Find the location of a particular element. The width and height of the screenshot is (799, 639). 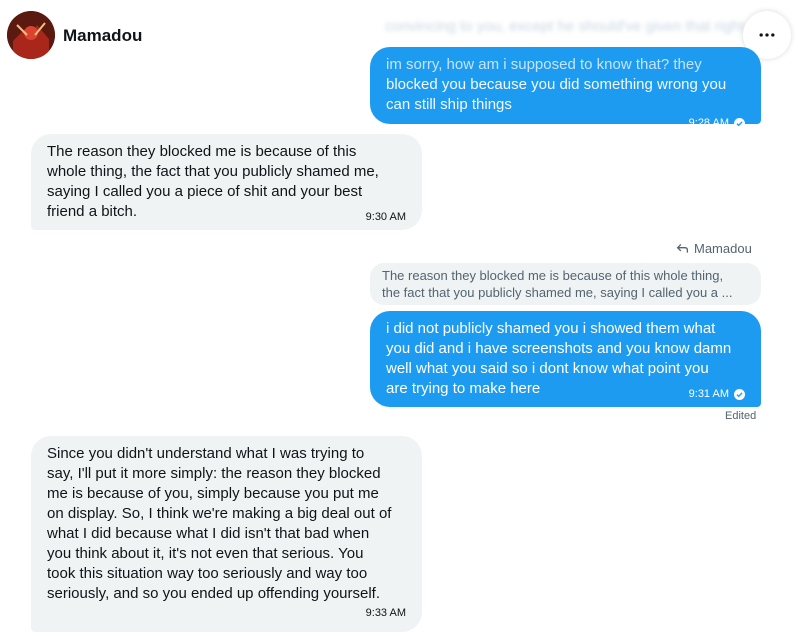

message-text-line: can still ship things is located at coordinates (449, 104).